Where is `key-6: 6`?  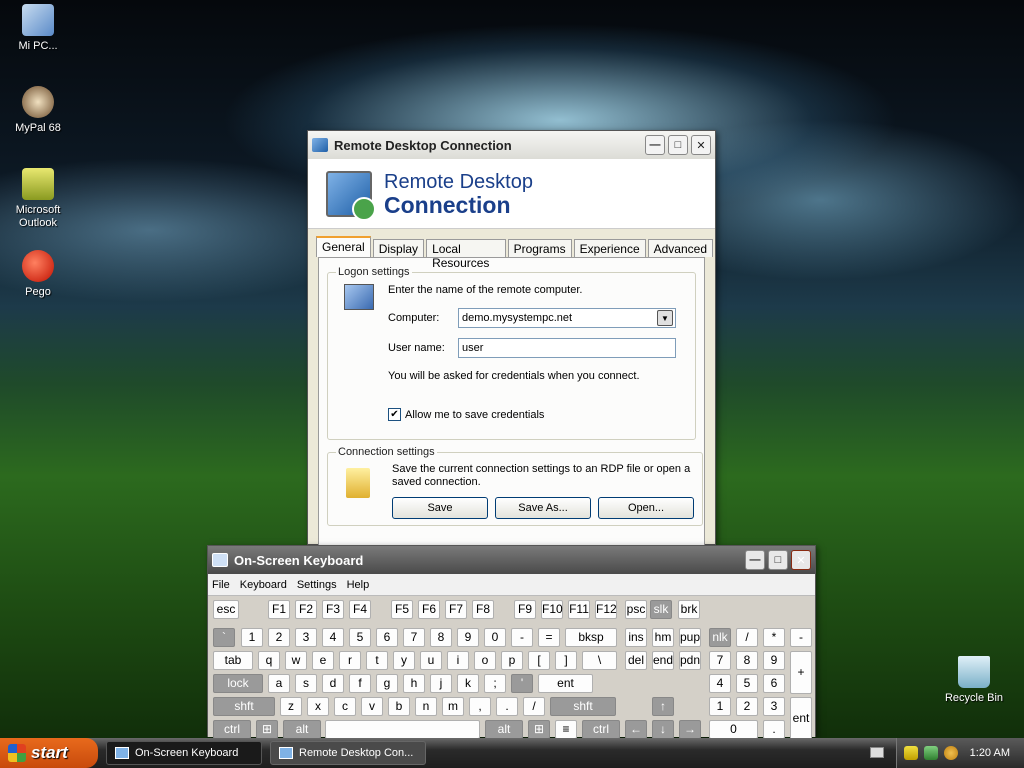
key-6: 6 is located at coordinates (387, 637).